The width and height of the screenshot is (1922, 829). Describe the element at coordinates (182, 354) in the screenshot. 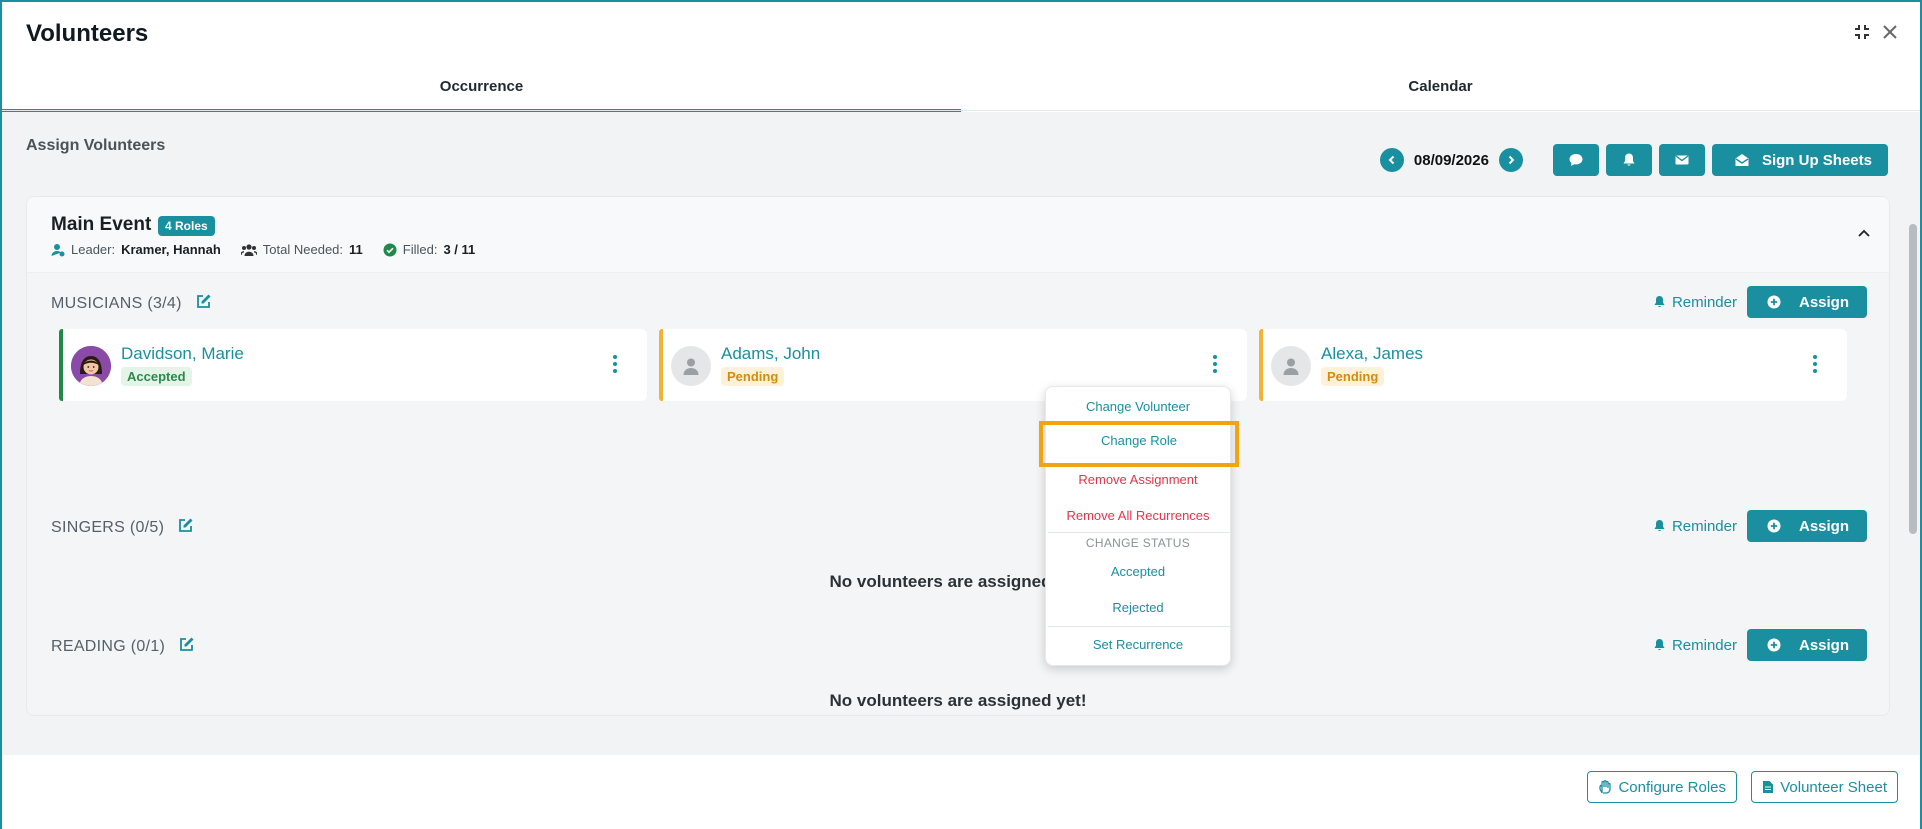

I see `volunteer-name: Davidson, Marie` at that location.